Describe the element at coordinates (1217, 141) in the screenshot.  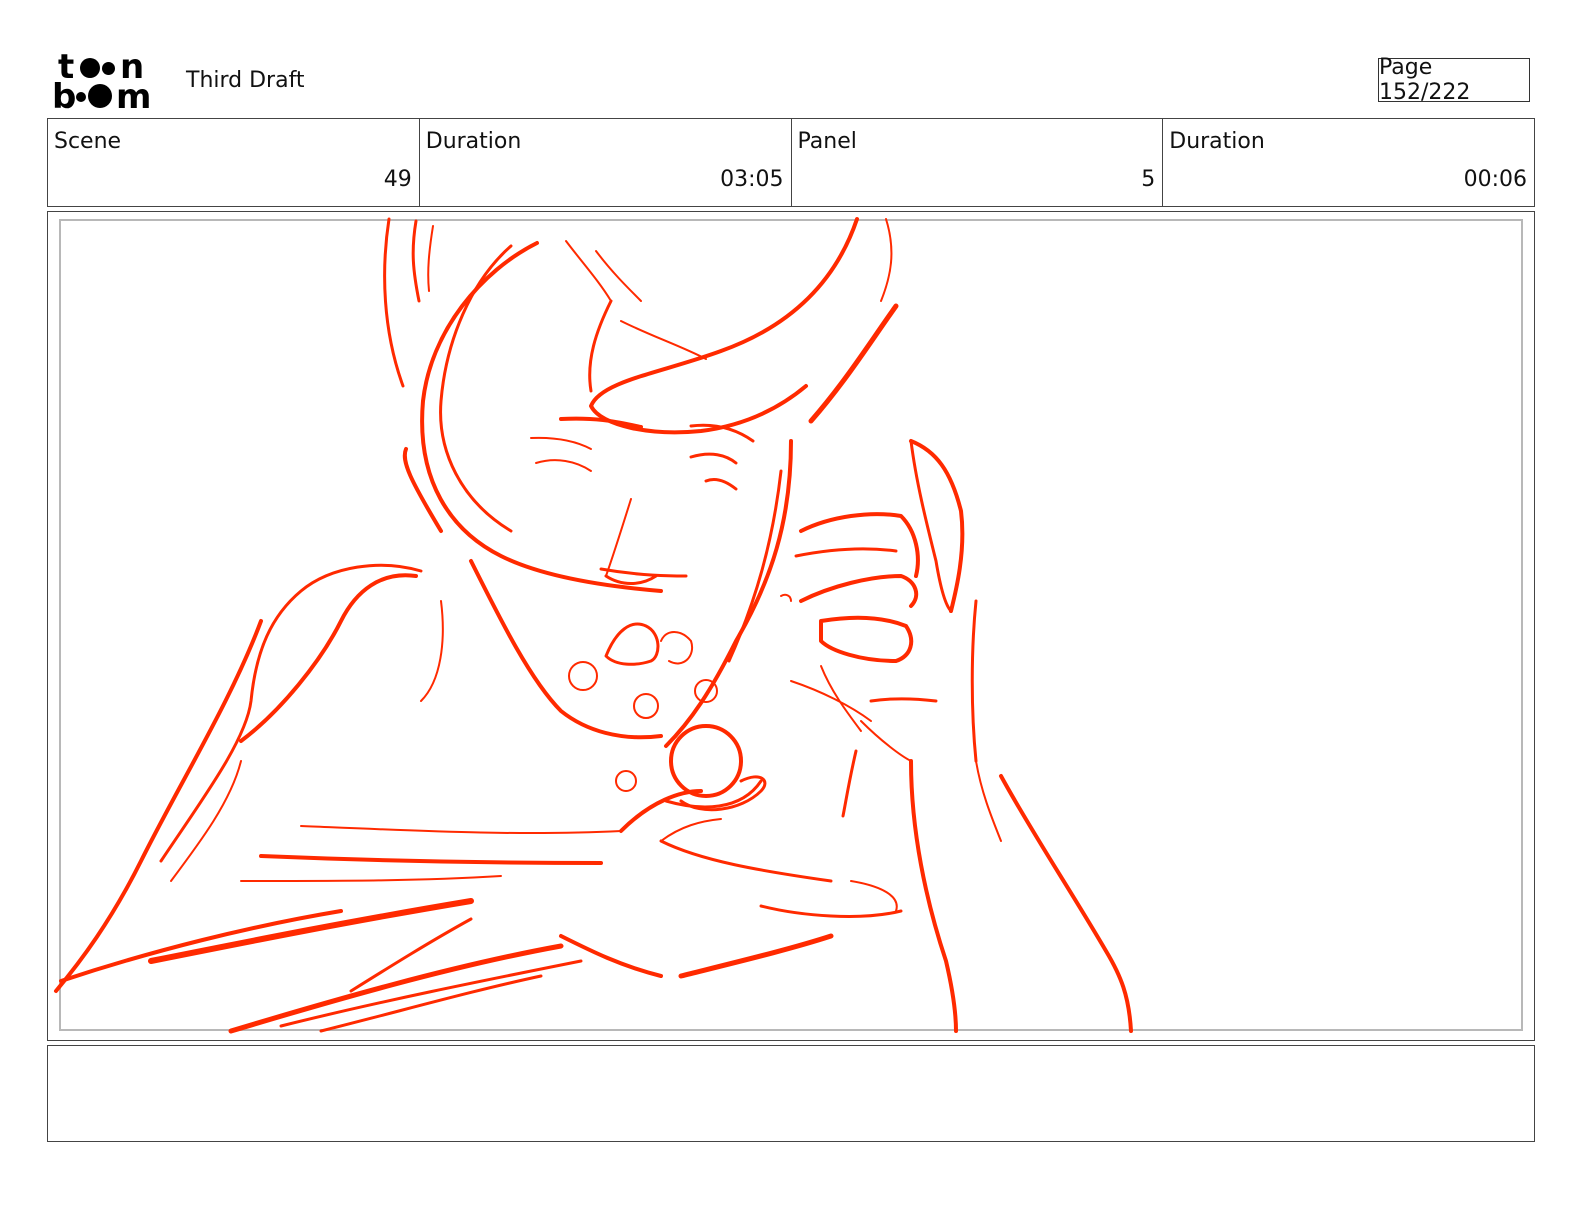
I see `panel-duration-label: Duration` at that location.